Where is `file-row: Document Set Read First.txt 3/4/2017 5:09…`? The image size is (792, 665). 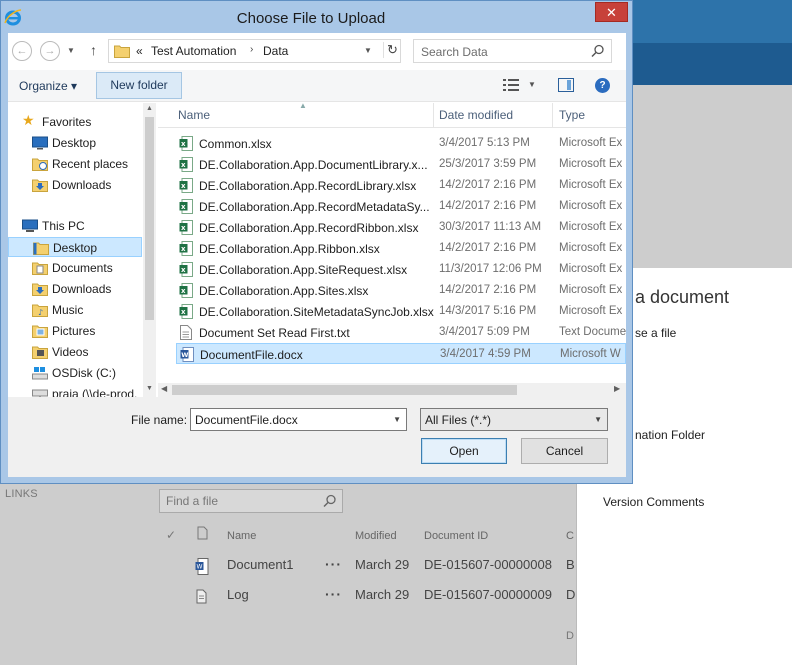
file-row: Document Set Read First.txt 3/4/2017 5:09… is located at coordinates (401, 332).